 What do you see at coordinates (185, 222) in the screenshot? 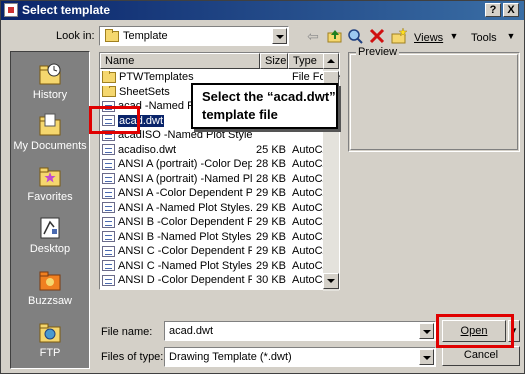
I see `file-name-cell: ANSI B -Color Dependent Plot Styles.dwt` at bounding box center [185, 222].